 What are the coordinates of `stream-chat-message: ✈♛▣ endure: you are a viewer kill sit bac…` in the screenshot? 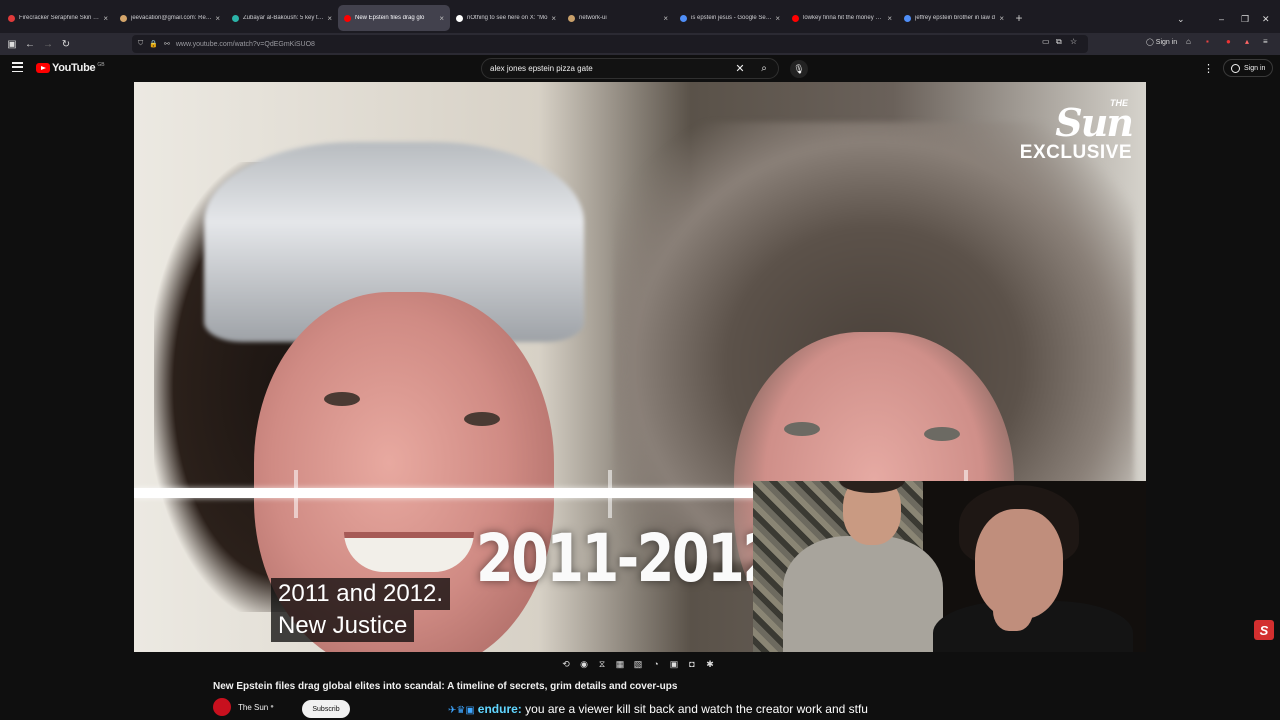 It's located at (658, 709).